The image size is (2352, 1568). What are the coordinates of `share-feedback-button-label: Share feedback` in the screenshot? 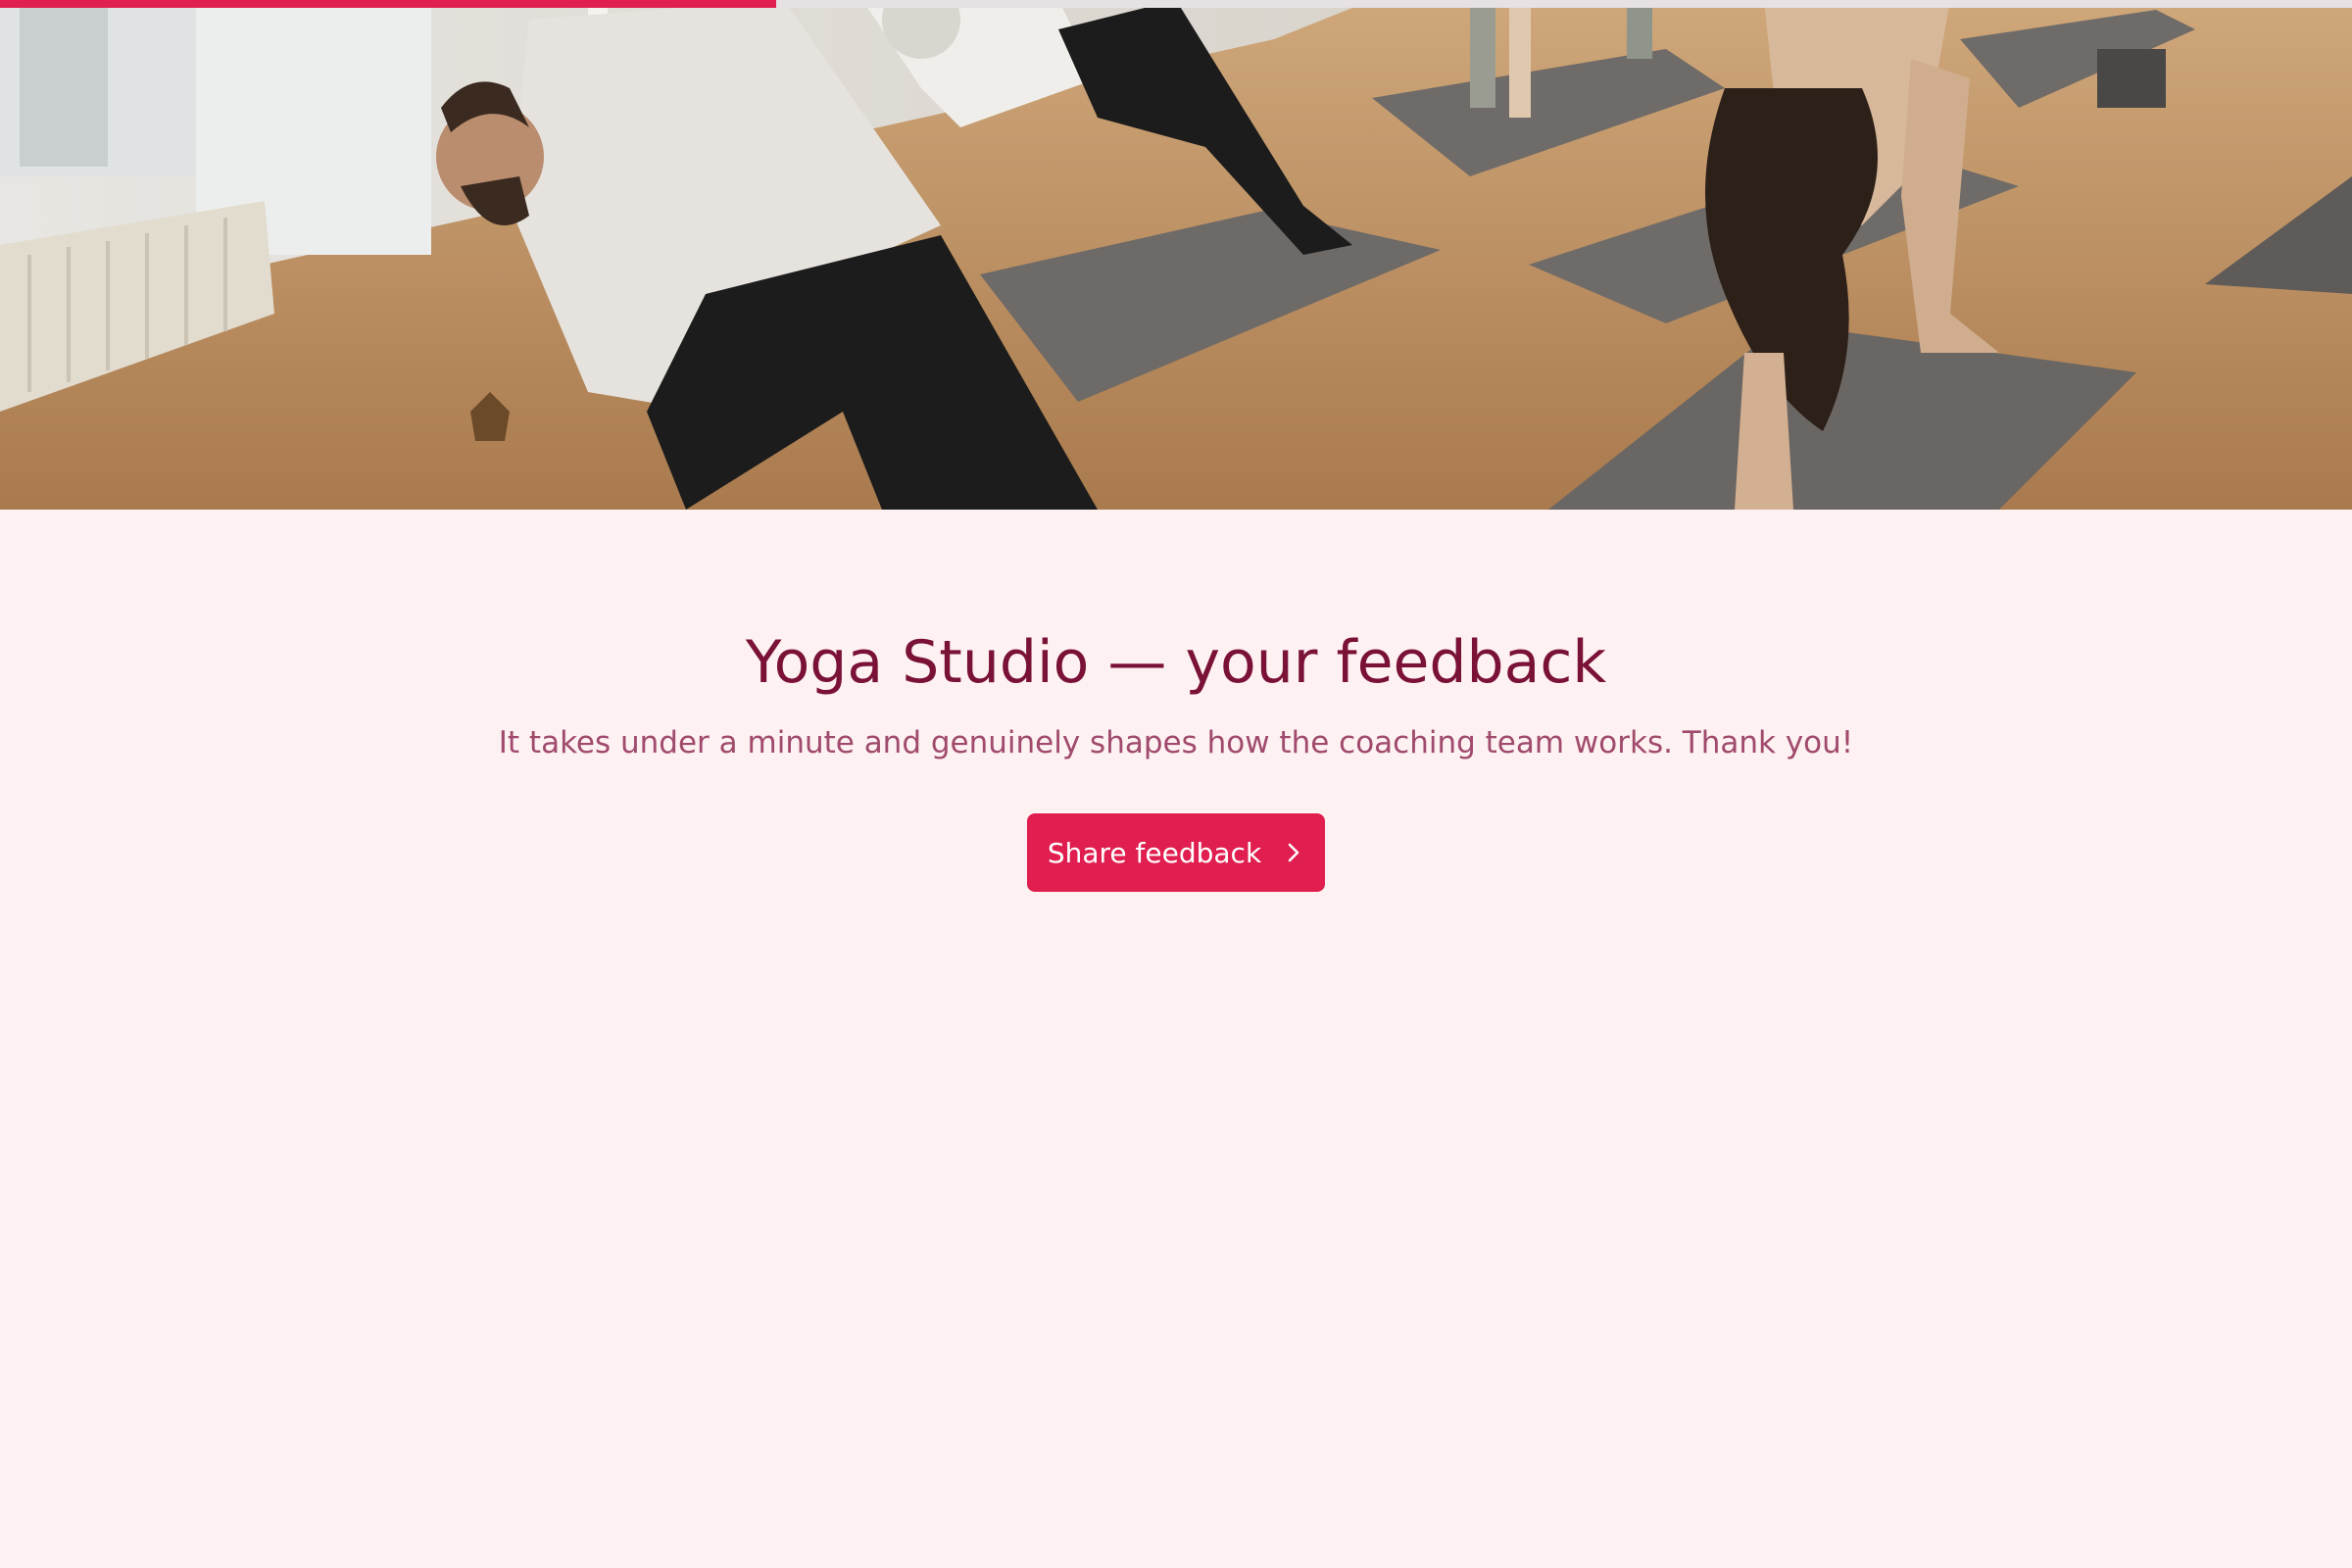 It's located at (1154, 852).